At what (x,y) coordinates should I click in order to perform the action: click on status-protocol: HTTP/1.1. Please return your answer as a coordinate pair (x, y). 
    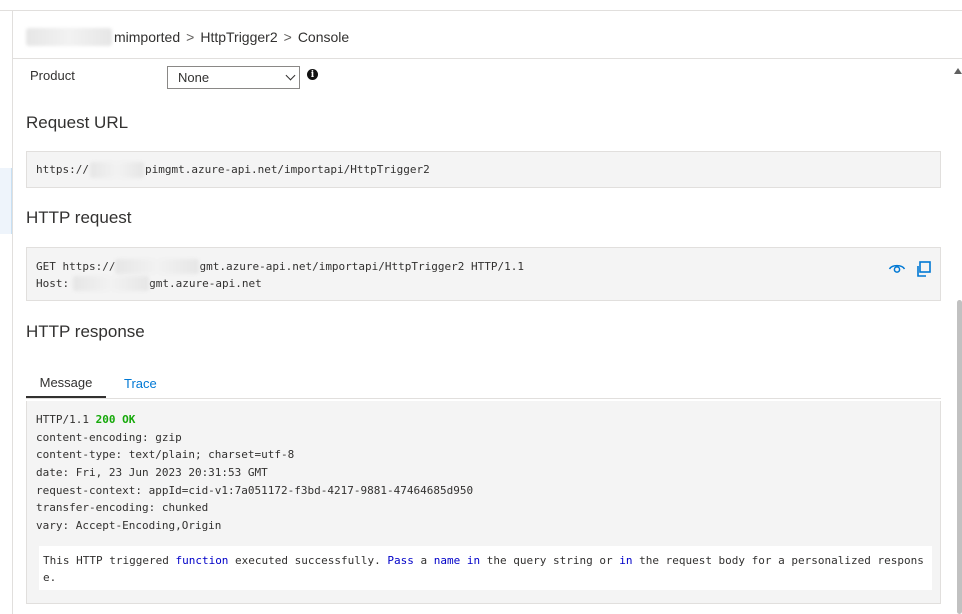
    Looking at the image, I should click on (66, 420).